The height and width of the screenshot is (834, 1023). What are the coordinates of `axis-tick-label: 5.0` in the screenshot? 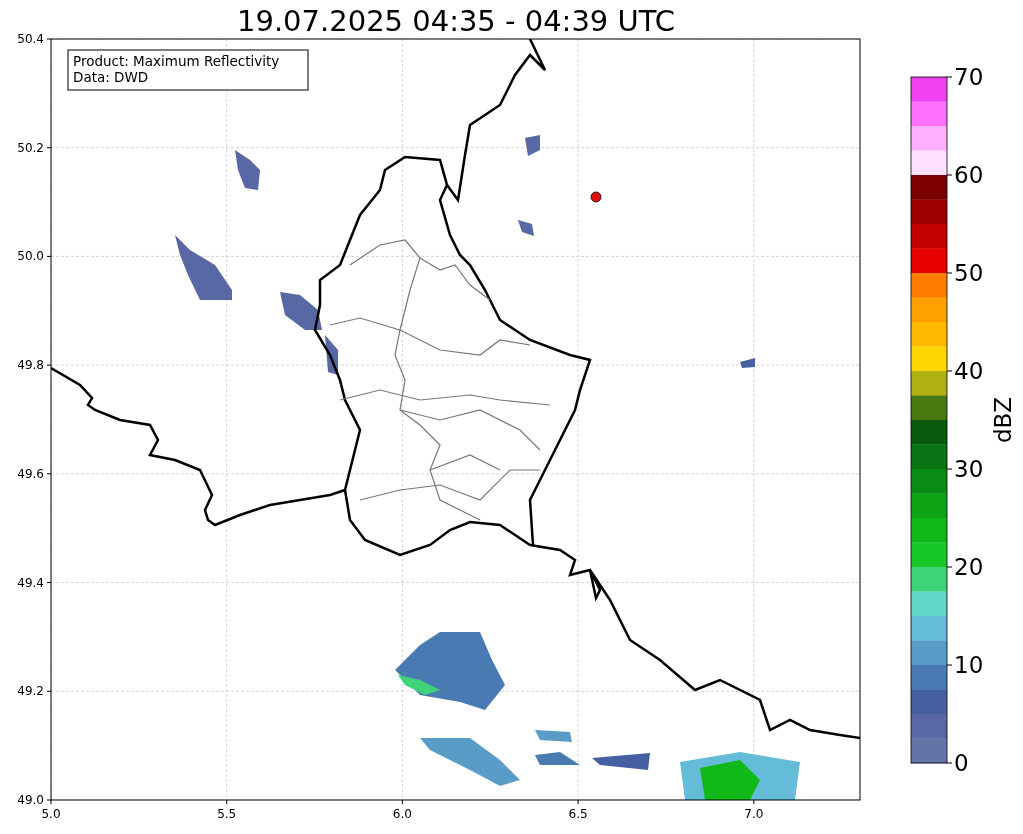 It's located at (51, 814).